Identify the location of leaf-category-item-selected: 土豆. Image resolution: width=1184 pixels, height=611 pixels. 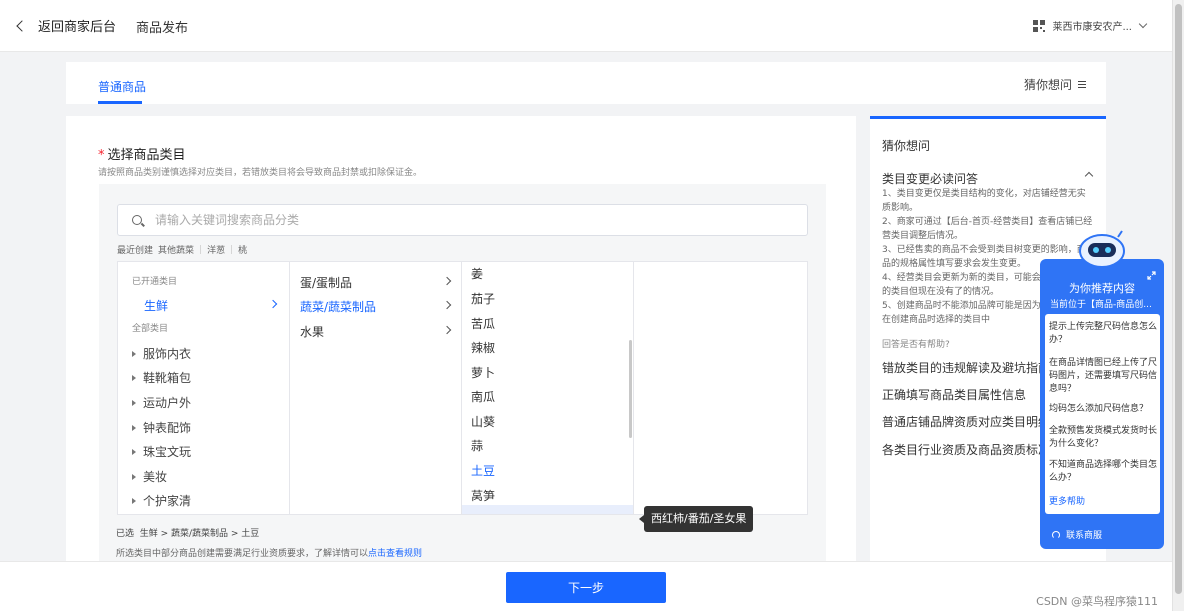
(483, 470).